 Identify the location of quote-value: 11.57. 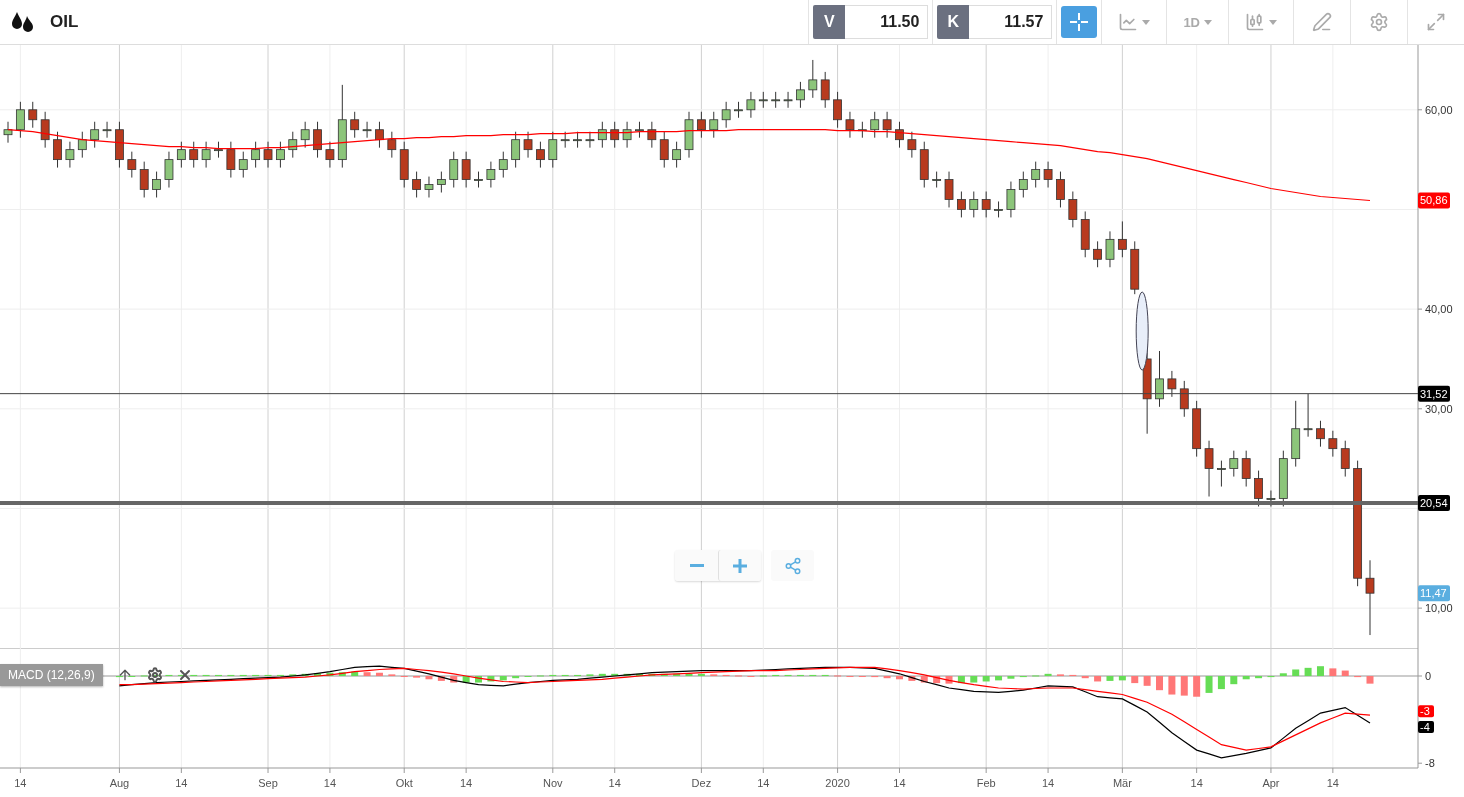
(1011, 22).